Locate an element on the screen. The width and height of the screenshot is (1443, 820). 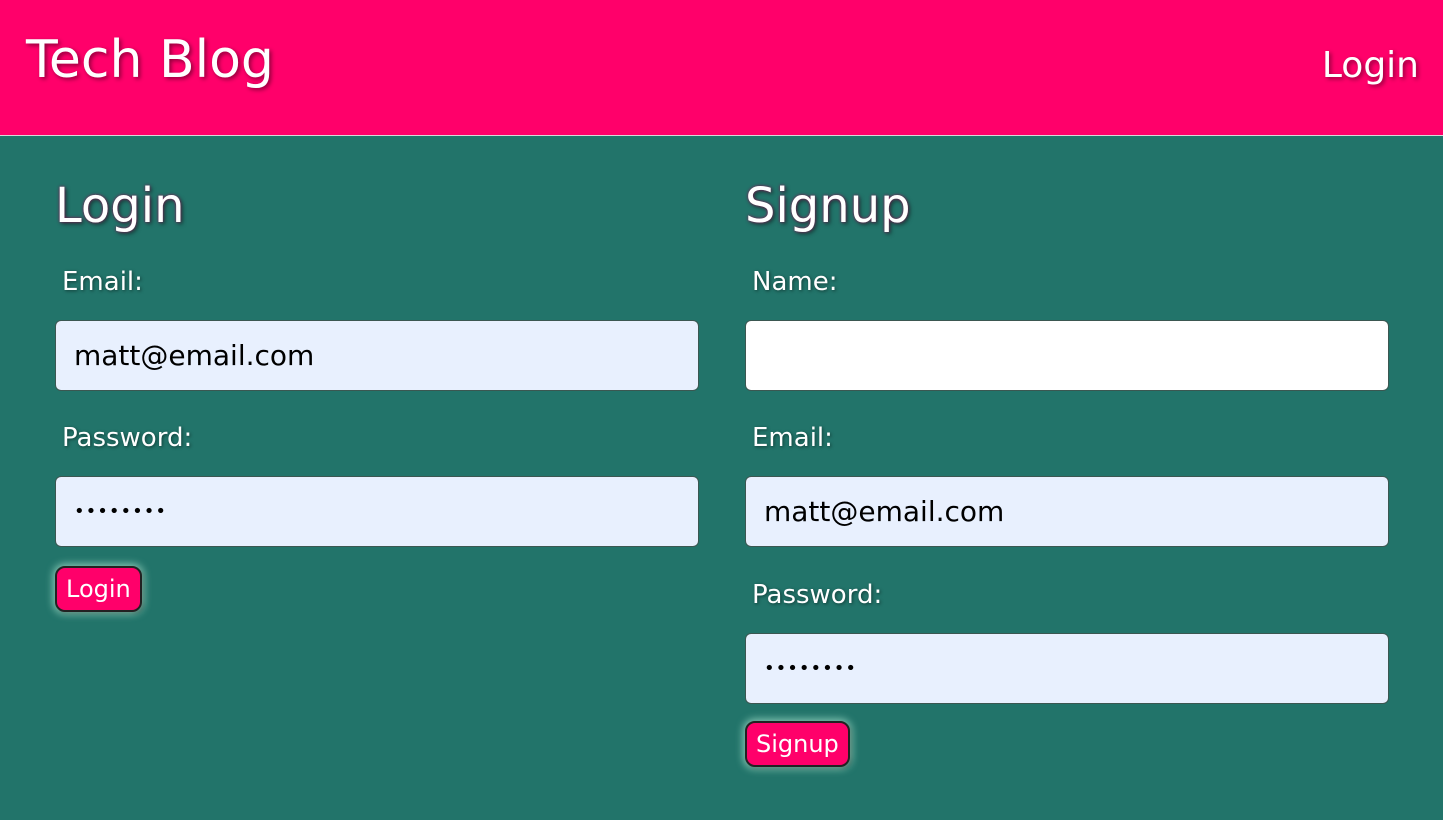
login-password-input is located at coordinates (377, 511).